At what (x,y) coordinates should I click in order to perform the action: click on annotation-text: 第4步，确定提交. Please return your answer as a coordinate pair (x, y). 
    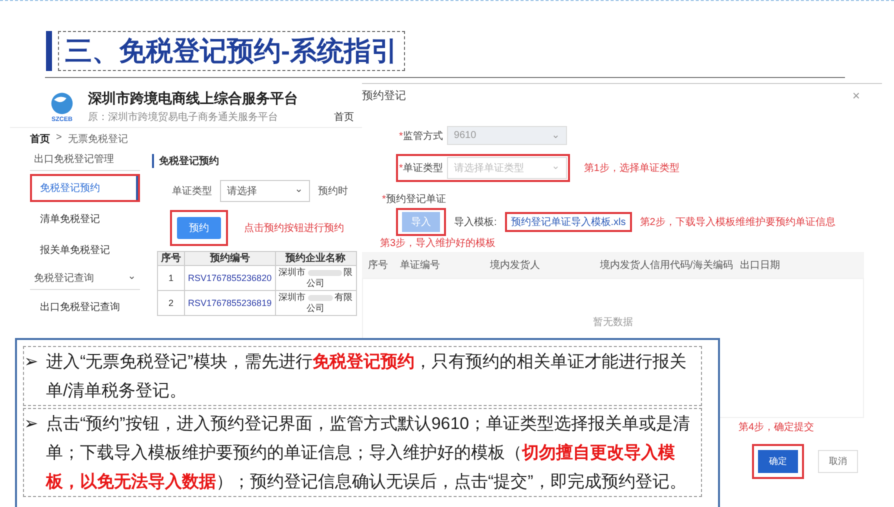
    Looking at the image, I should click on (776, 427).